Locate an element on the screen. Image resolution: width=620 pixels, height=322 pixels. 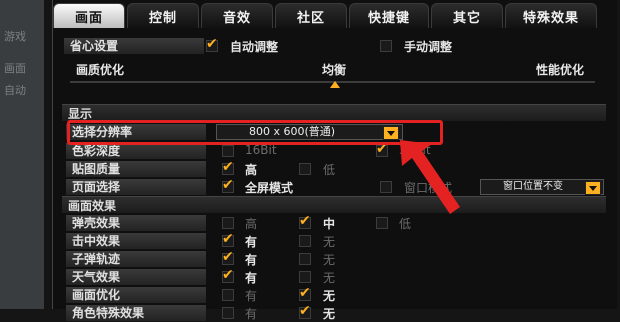
quality-high-label: 性能优化 is located at coordinates (560, 70).